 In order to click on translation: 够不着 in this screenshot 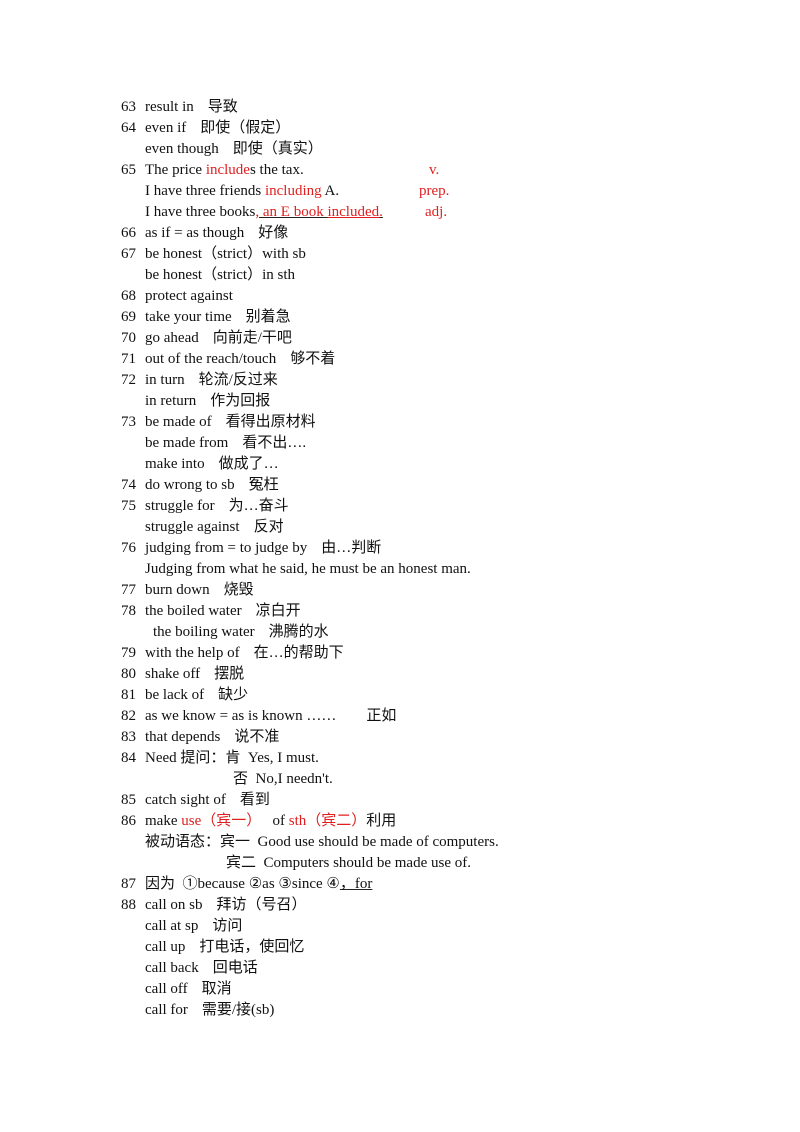, I will do `click(313, 359)`.